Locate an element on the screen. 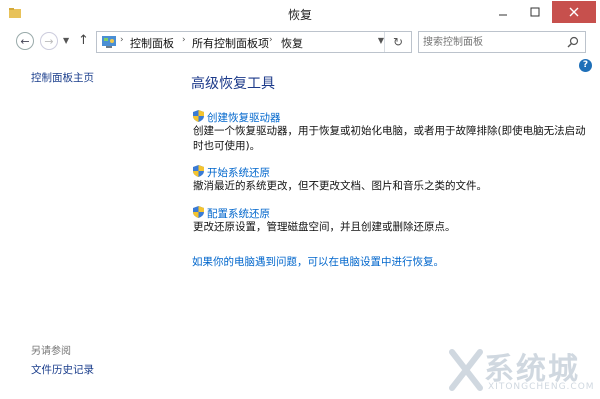 The image size is (600, 399). control-panel-icon is located at coordinates (109, 42).